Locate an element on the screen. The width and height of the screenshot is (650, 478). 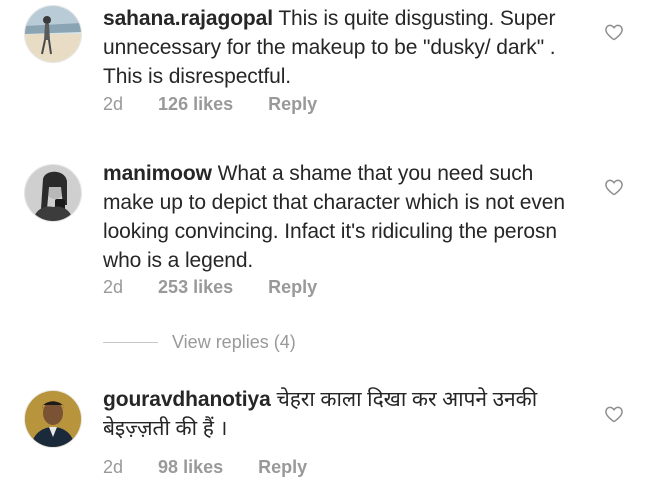
view-replies-button: View replies (4) is located at coordinates (199, 342).